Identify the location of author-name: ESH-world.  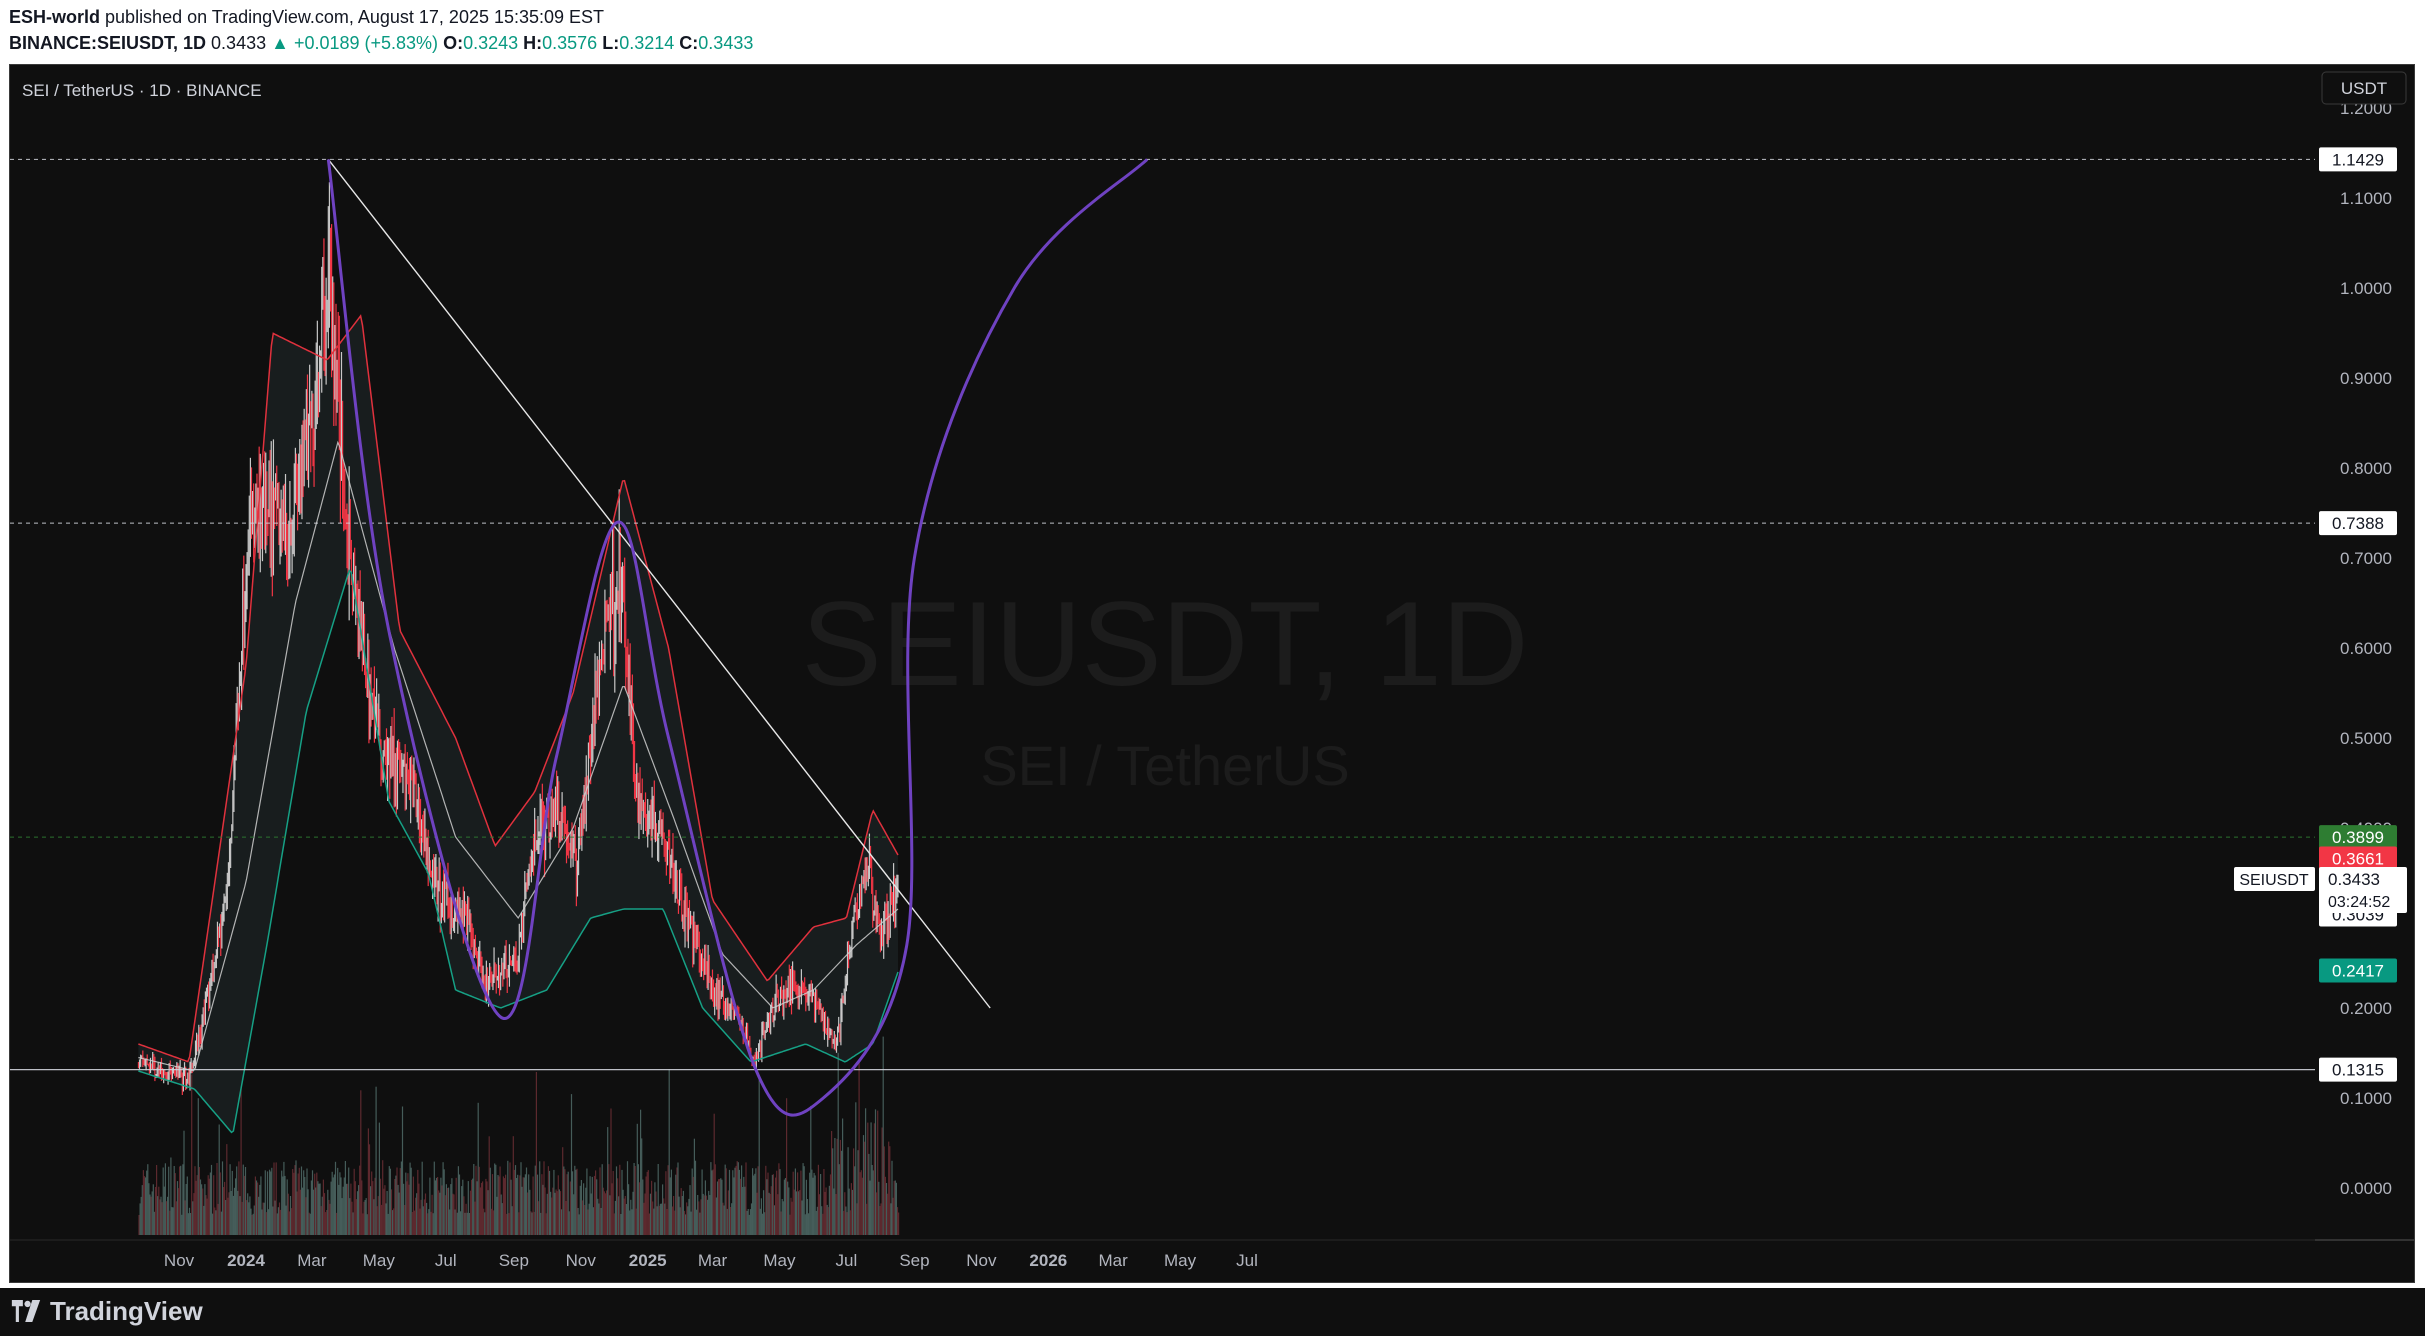
(54, 17).